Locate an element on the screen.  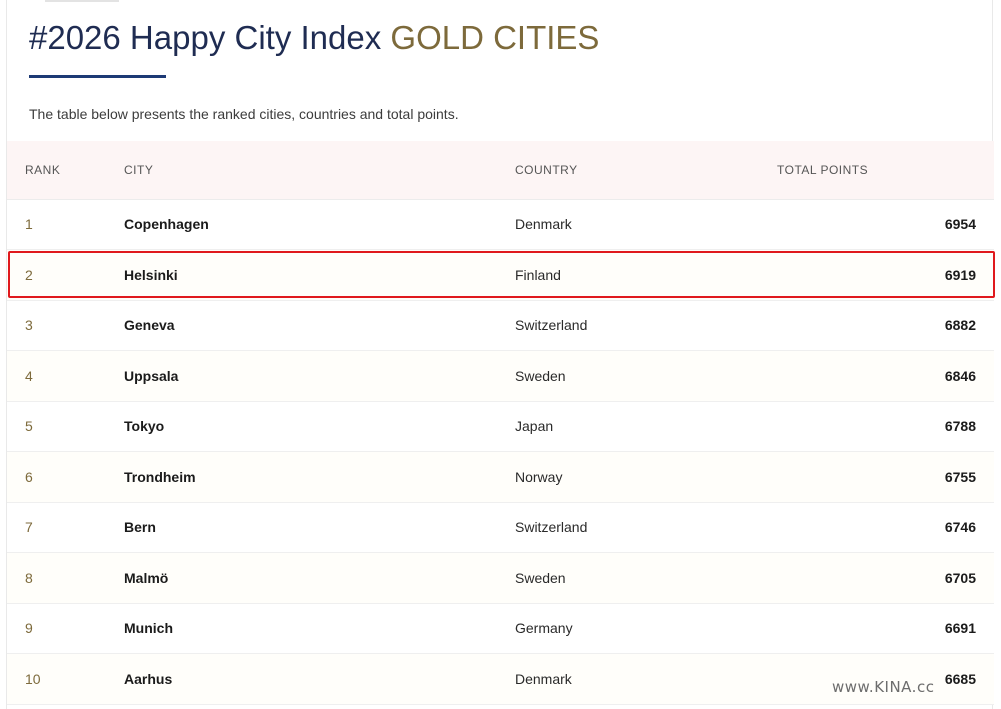
title-underline is located at coordinates (97, 76).